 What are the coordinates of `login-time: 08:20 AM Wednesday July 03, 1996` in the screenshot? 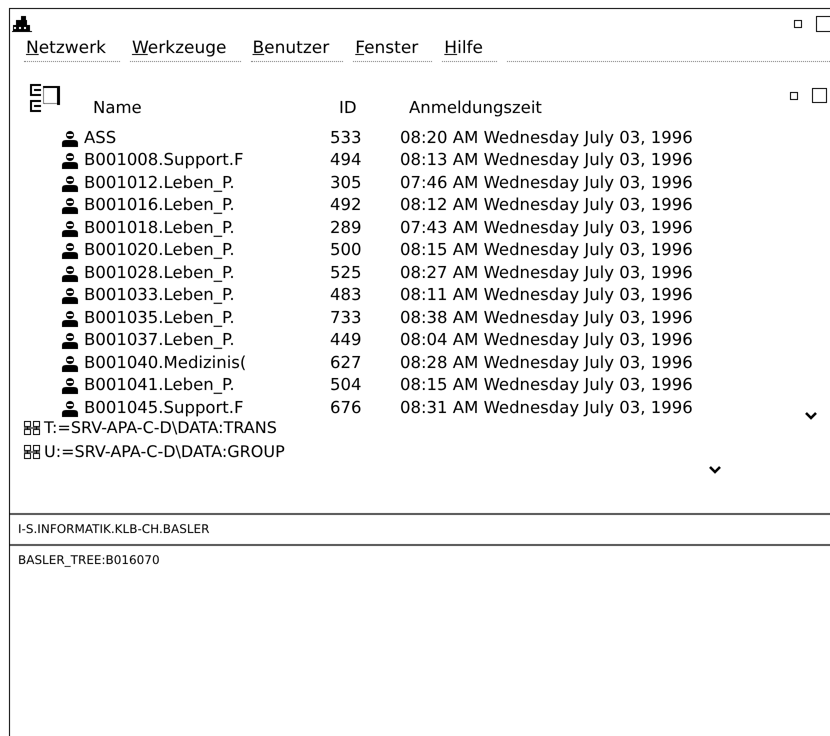 It's located at (546, 137).